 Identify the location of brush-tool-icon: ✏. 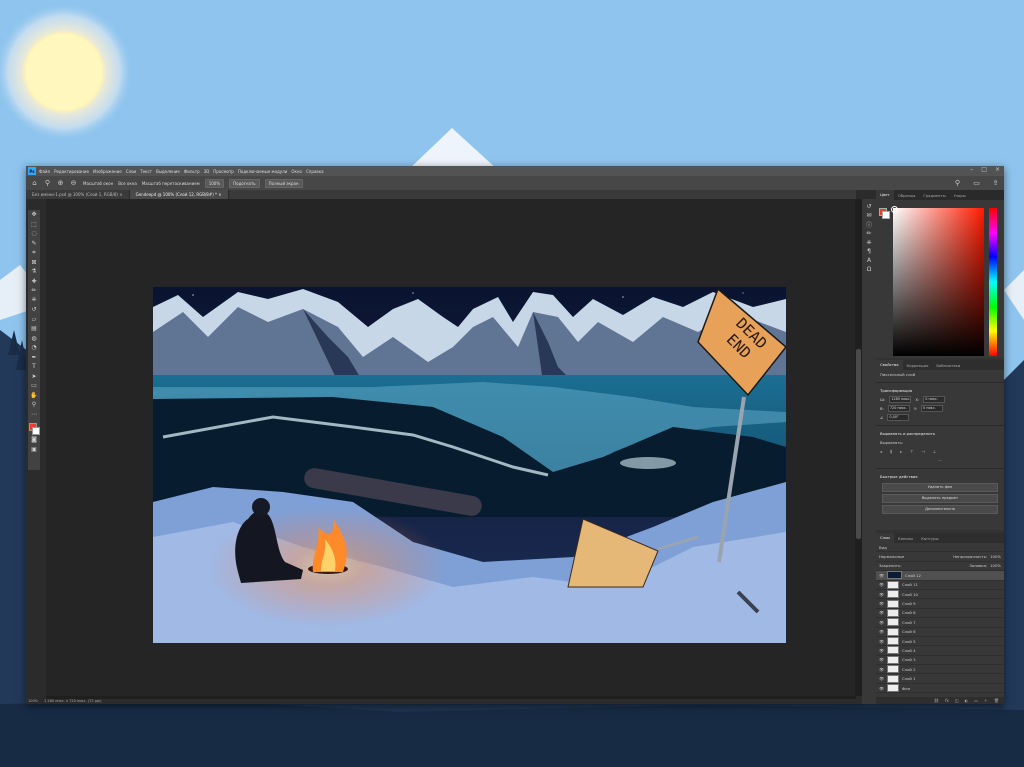
(34, 291).